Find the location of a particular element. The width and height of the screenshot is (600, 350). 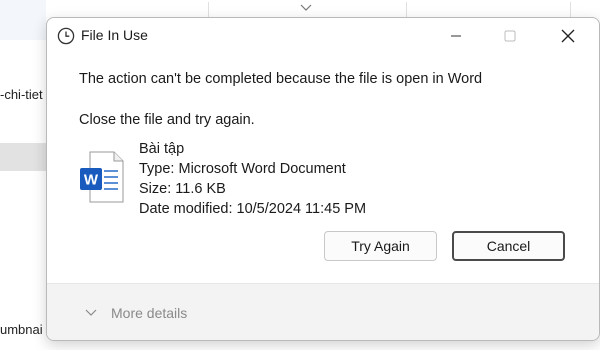

explorer-pane-highlight is located at coordinates (23, 20).